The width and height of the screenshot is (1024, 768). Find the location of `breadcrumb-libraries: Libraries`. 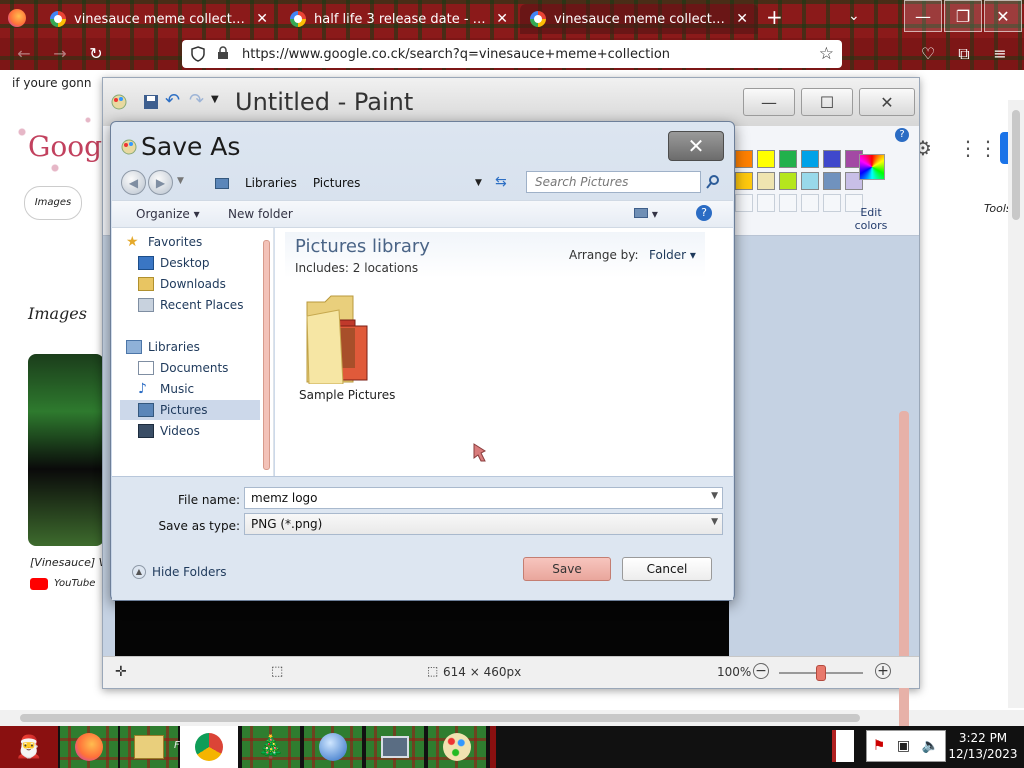

breadcrumb-libraries: Libraries is located at coordinates (271, 183).